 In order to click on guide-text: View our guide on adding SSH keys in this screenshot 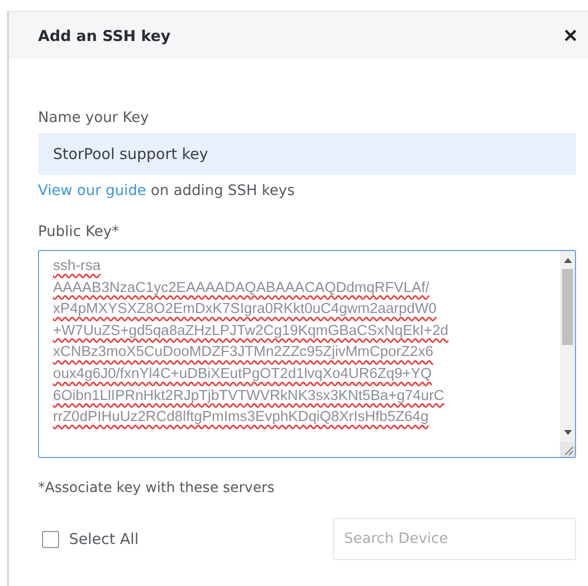, I will do `click(167, 191)`.